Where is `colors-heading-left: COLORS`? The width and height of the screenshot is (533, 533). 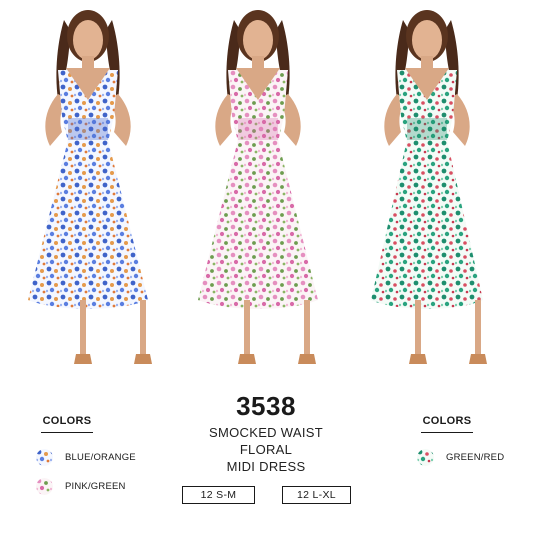 colors-heading-left: COLORS is located at coordinates (67, 424).